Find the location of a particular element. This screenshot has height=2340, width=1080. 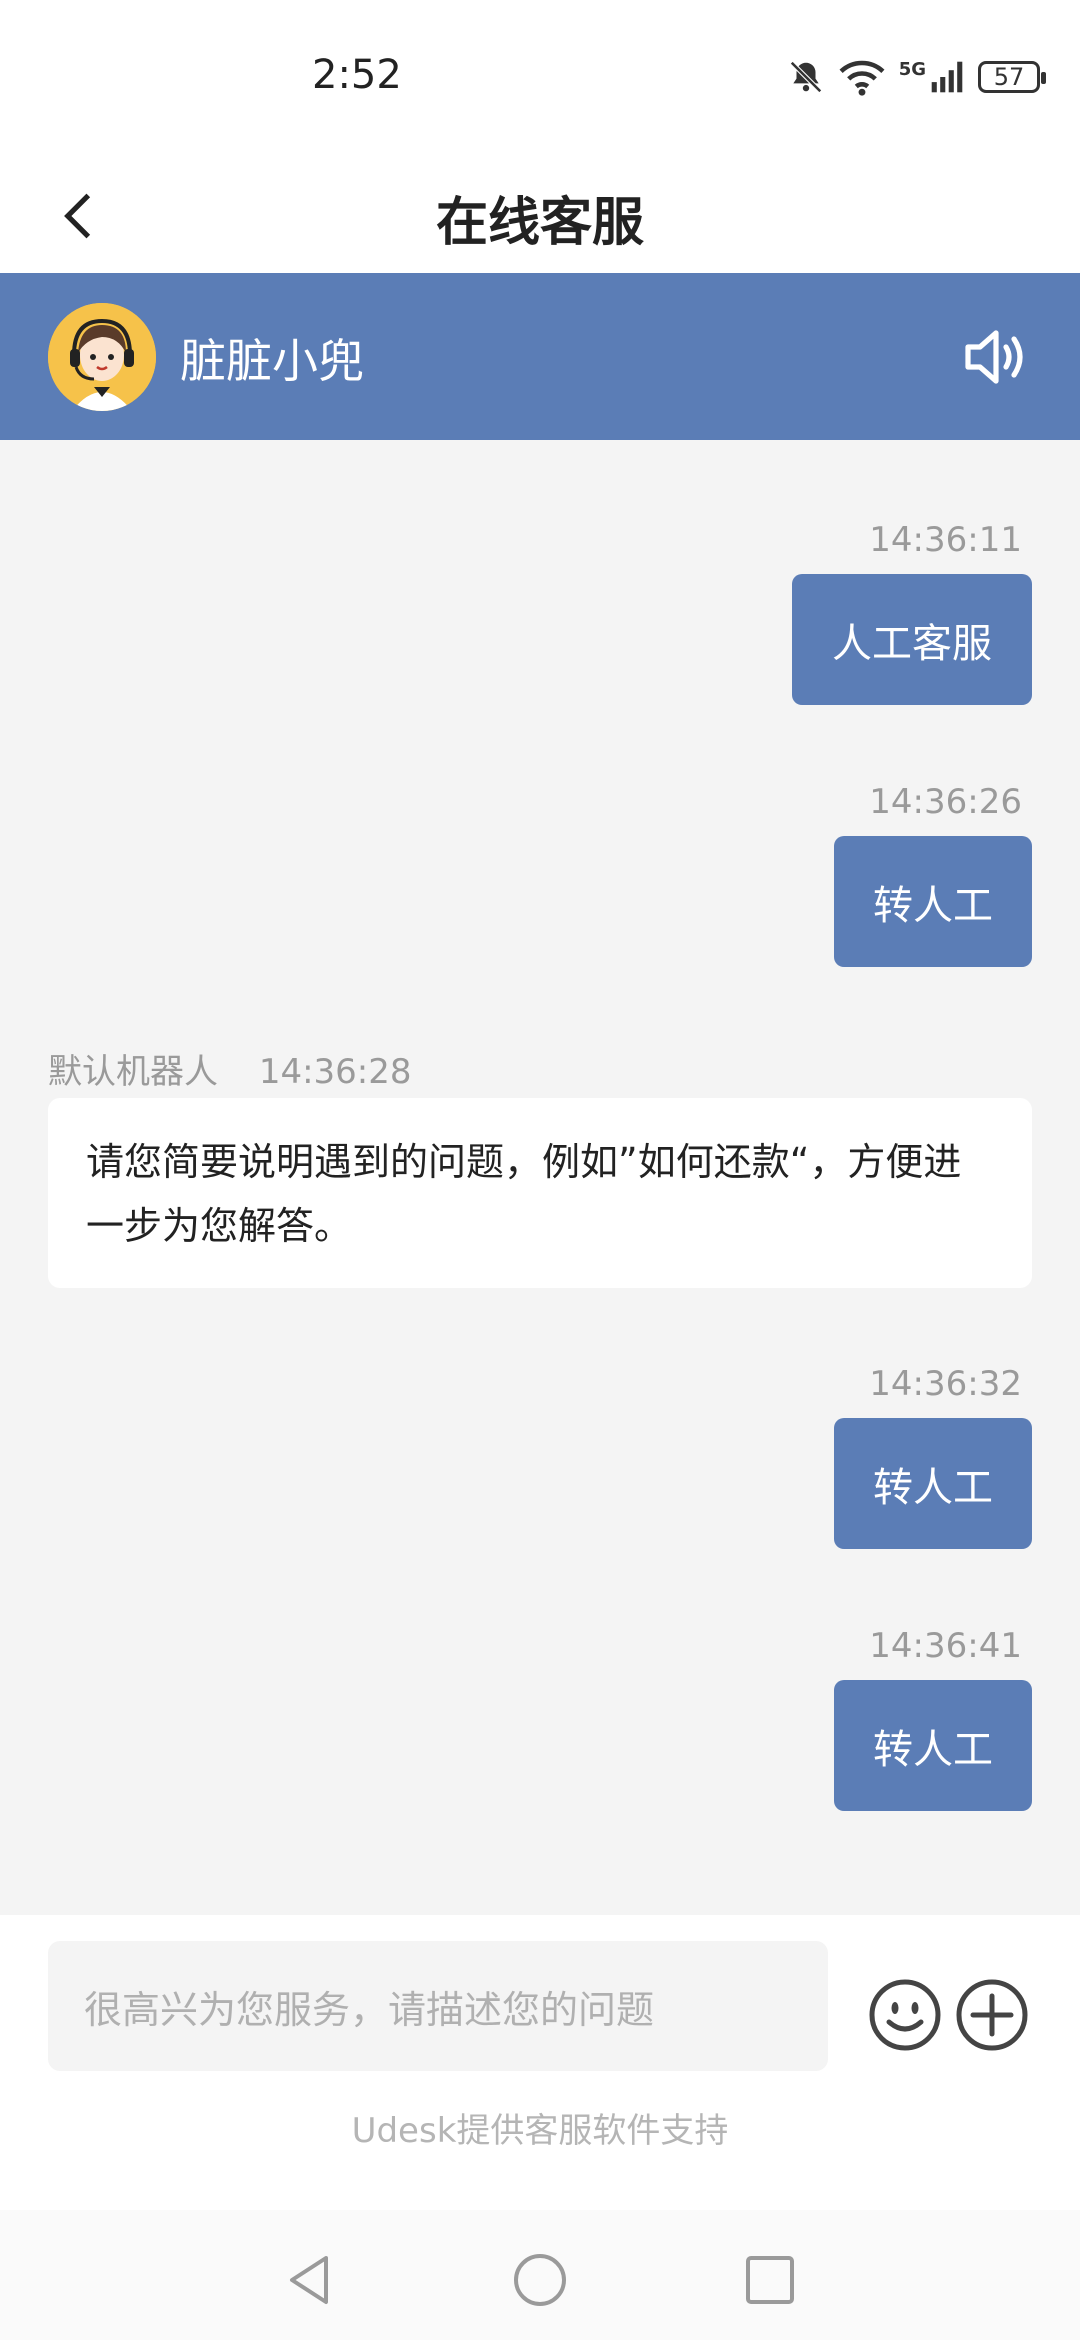

sender-name: 默认机器人 is located at coordinates (133, 1072).